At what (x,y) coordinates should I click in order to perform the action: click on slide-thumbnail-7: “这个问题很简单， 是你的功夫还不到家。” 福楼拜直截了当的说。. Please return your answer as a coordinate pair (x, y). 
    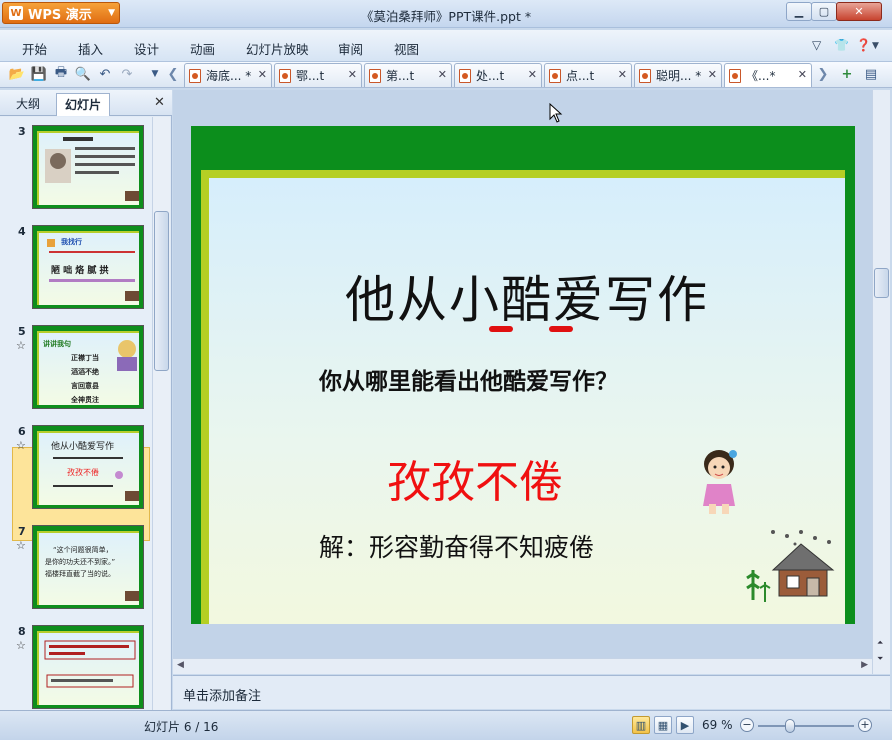
    Looking at the image, I should click on (88, 567).